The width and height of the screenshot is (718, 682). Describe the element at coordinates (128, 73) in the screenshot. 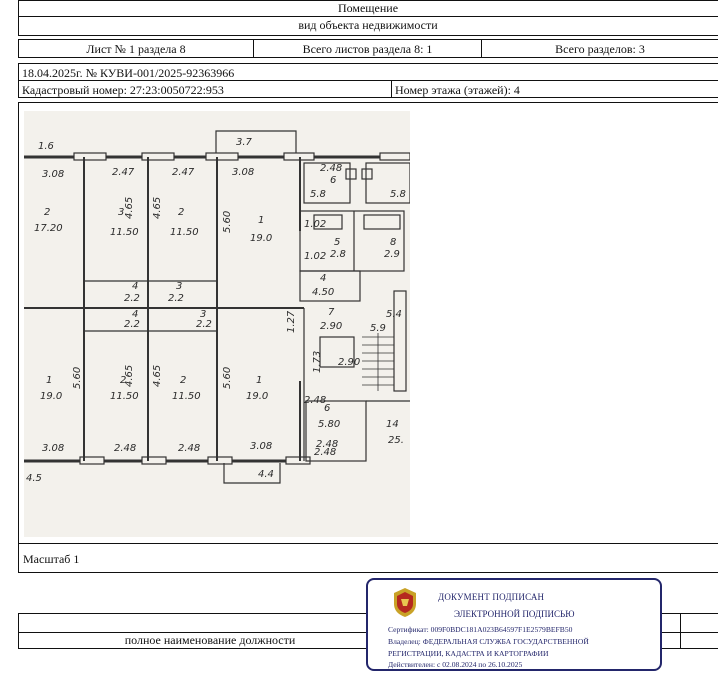

I see `doc-number: 18.04.2025г. № КУВИ-001/2025-92363966` at that location.